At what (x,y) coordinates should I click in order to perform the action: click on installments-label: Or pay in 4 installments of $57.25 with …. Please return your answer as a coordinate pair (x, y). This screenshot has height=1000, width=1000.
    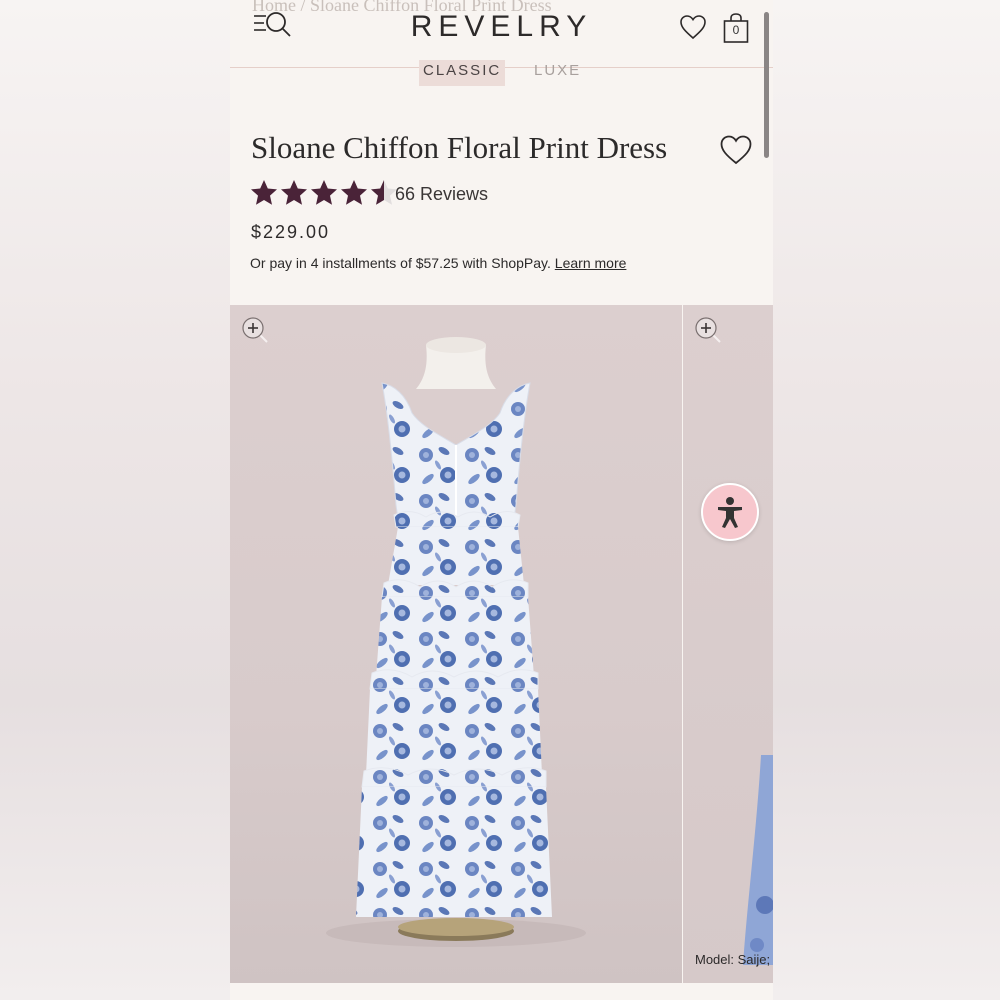
    Looking at the image, I should click on (400, 263).